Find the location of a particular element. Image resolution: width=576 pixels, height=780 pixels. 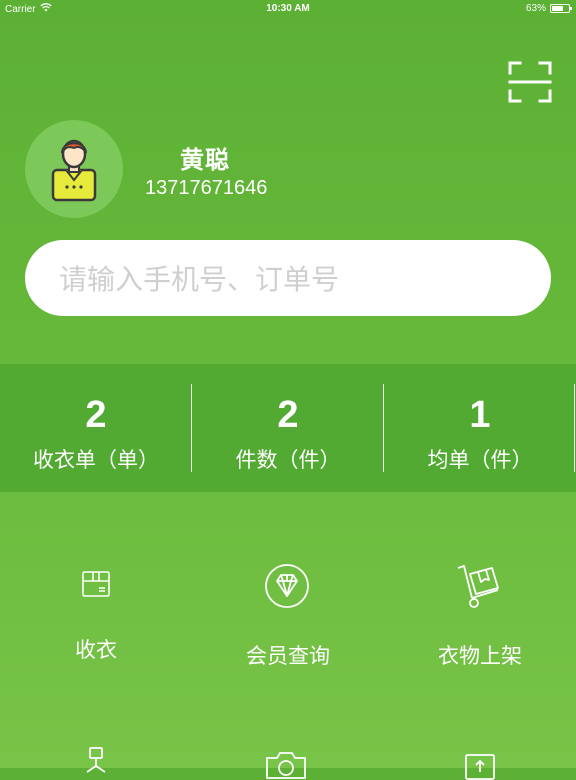

stat-divider is located at coordinates (574, 428).